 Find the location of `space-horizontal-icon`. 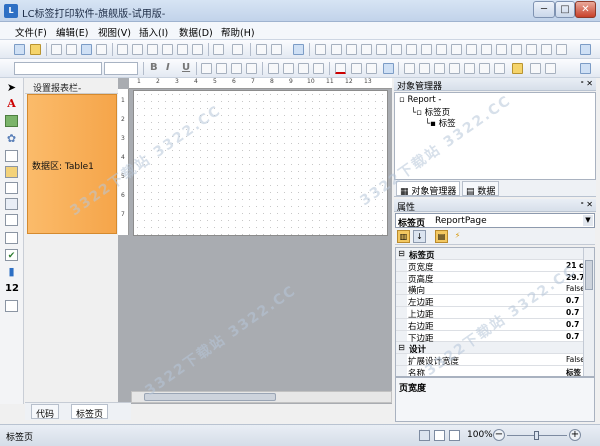

space-horizontal-icon is located at coordinates (456, 49).